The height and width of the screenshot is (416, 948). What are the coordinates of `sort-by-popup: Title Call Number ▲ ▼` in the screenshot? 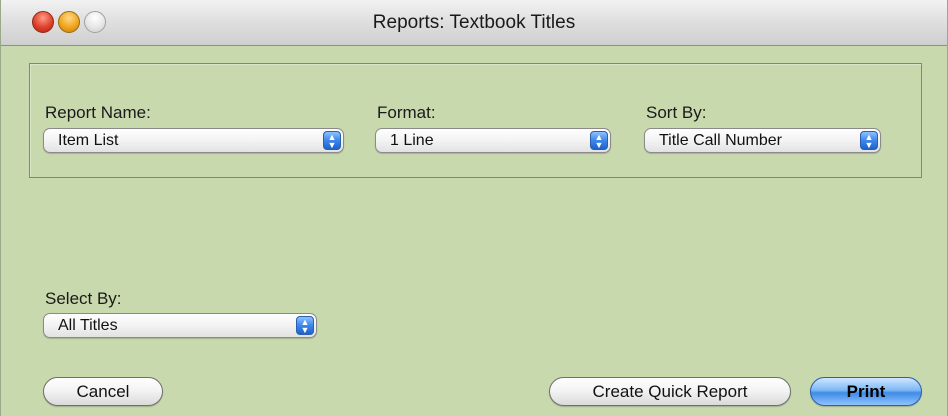 It's located at (762, 140).